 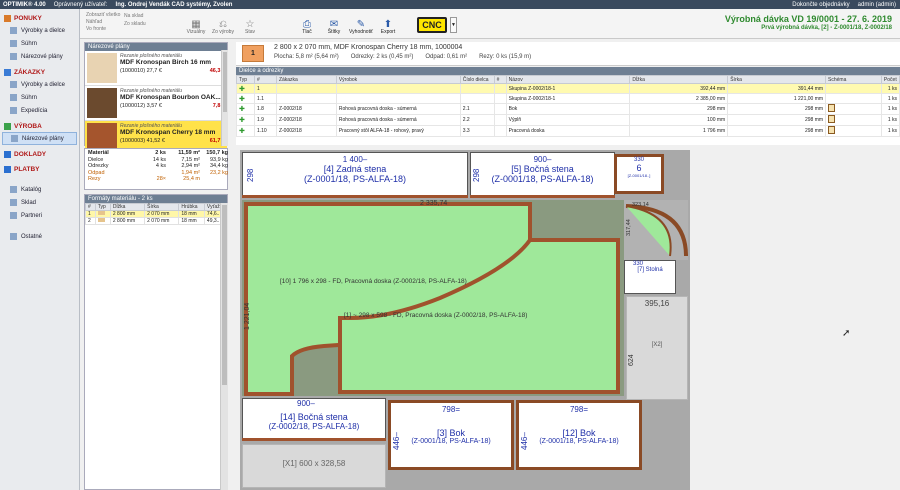 I want to click on parts-col-header: Schéma, so click(x=853, y=79).